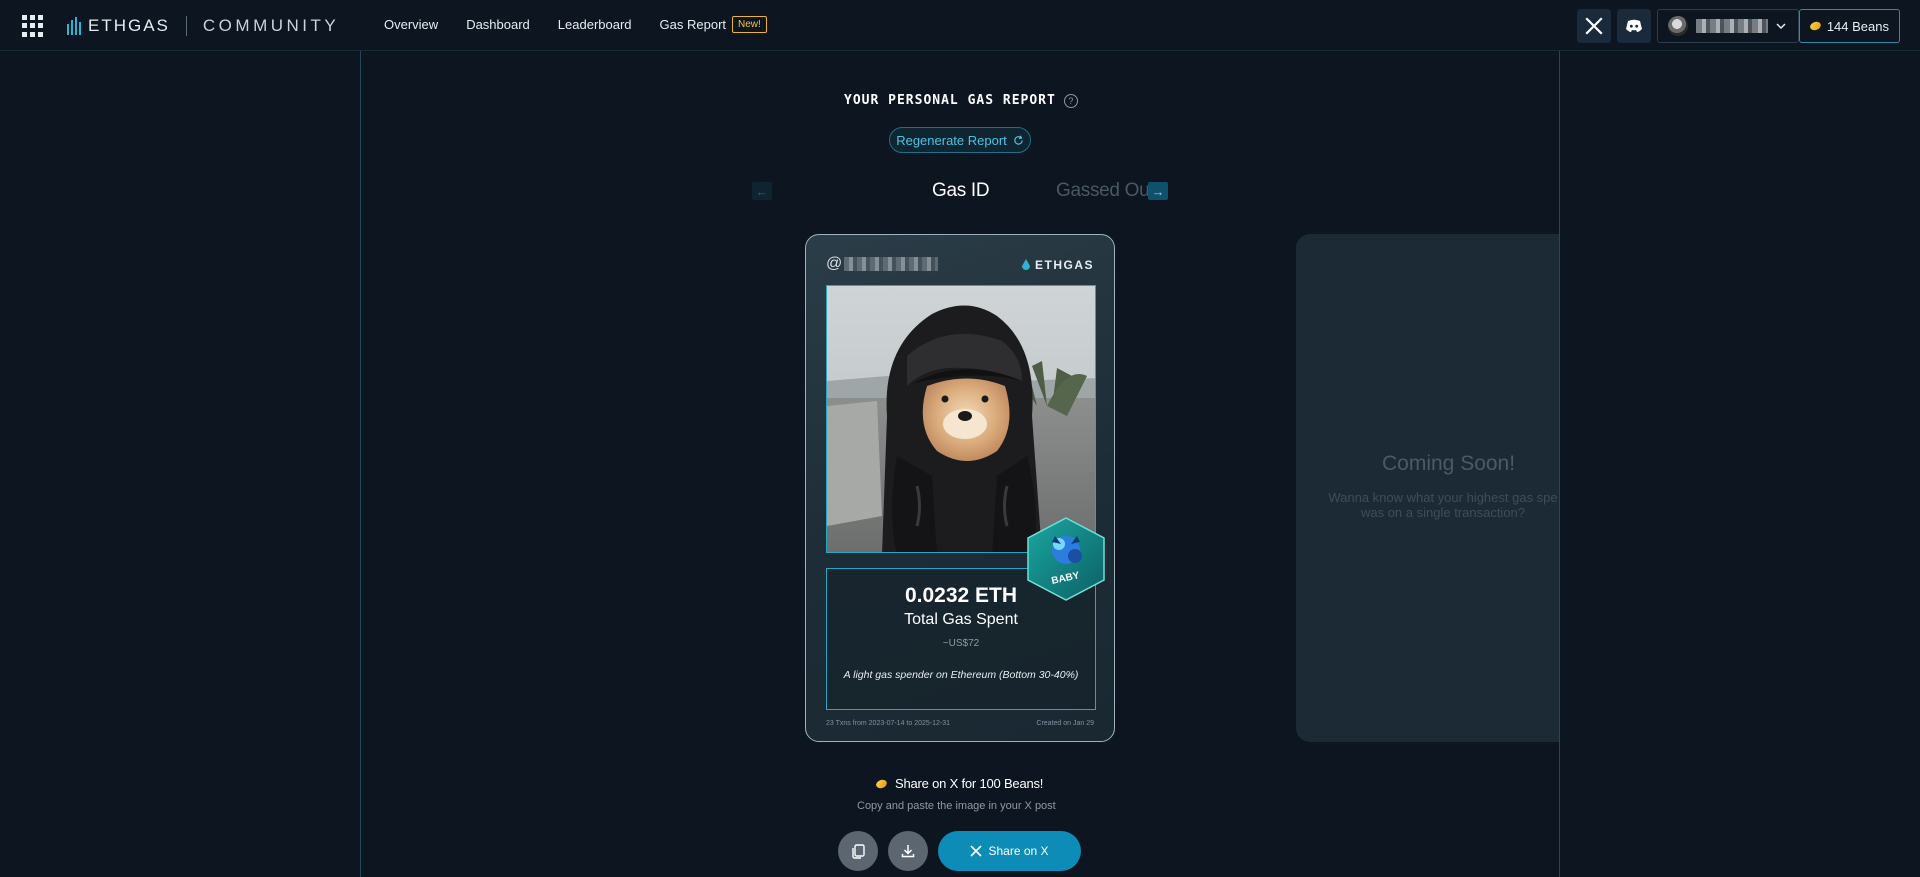 This screenshot has height=877, width=1920. What do you see at coordinates (891, 264) in the screenshot?
I see `handle-redacted` at bounding box center [891, 264].